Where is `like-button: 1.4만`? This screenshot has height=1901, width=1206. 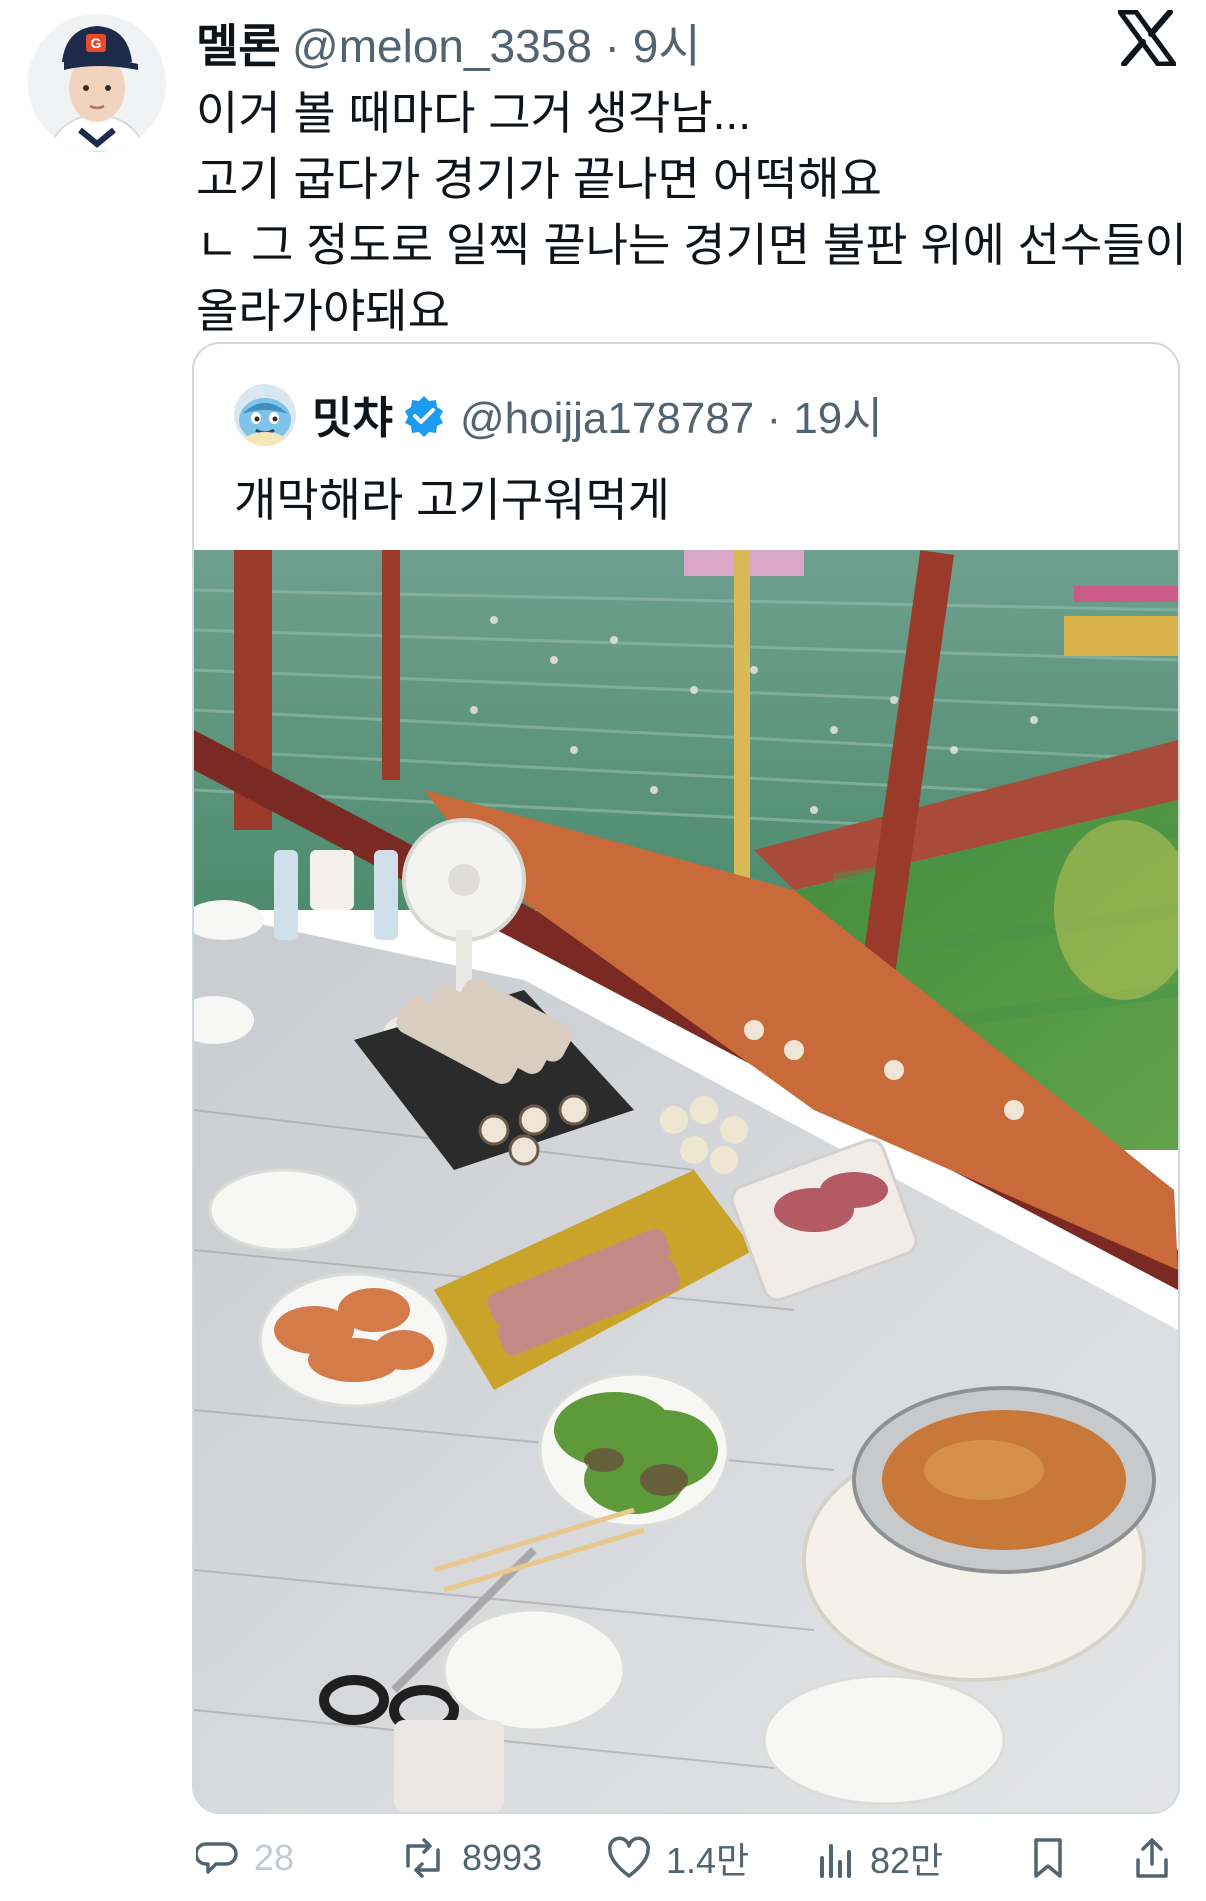
like-button: 1.4만 is located at coordinates (677, 1858).